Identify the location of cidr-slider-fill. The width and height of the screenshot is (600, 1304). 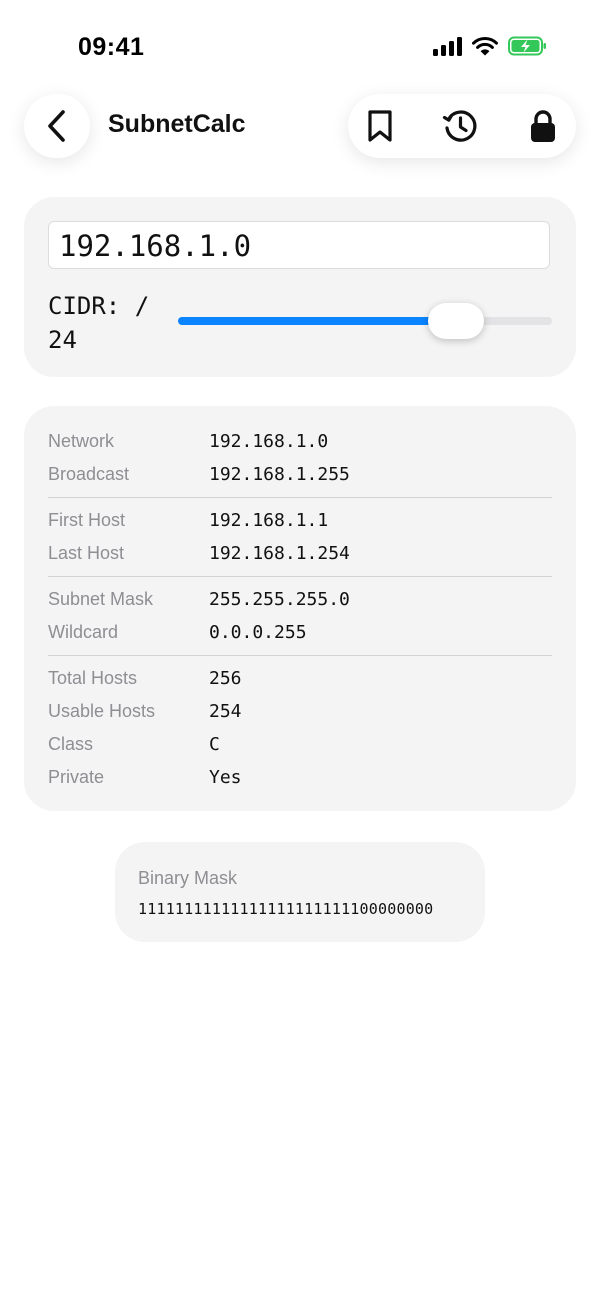
(317, 321).